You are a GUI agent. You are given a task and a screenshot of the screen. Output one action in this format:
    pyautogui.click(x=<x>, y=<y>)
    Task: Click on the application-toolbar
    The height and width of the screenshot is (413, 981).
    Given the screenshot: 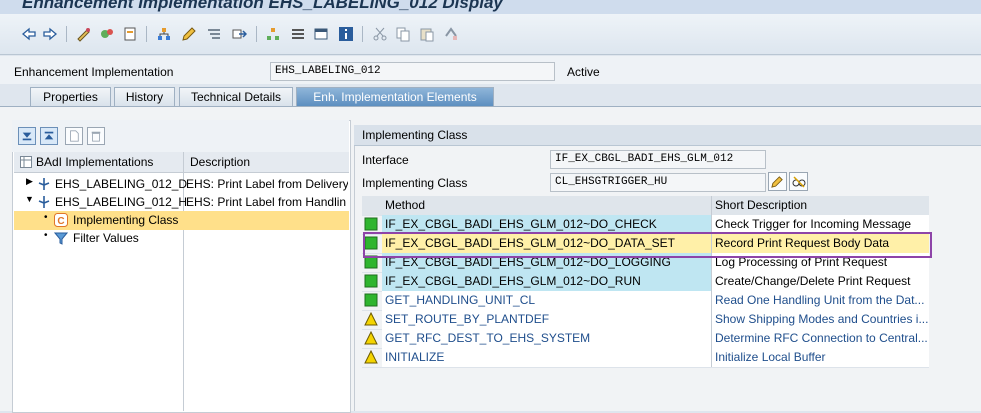 What is the action you would take?
    pyautogui.click(x=490, y=34)
    